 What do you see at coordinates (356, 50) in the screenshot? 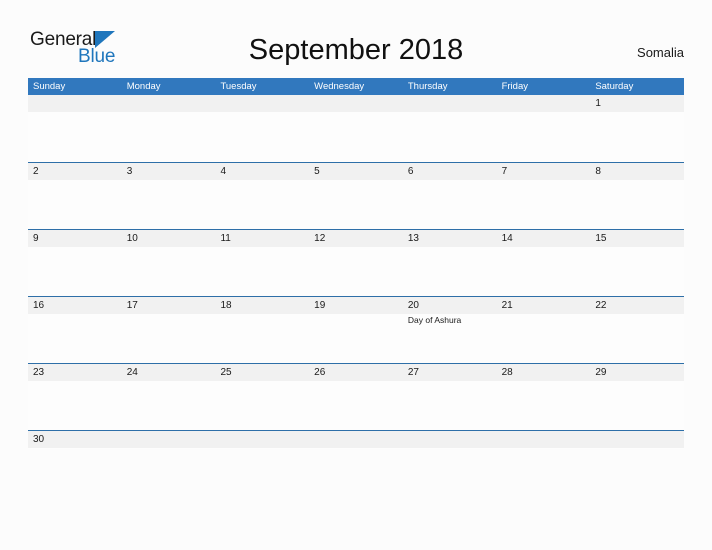
I see `page-title: September 2018` at bounding box center [356, 50].